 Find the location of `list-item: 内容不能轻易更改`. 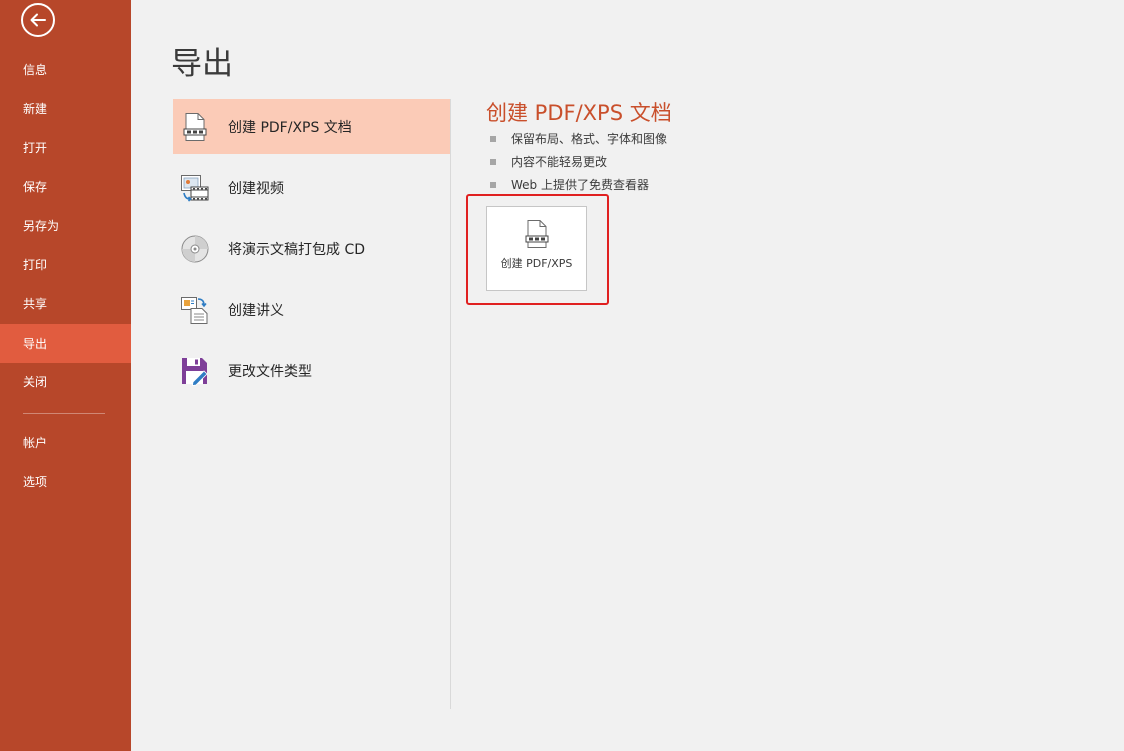

list-item: 内容不能轻易更改 is located at coordinates (578, 161).